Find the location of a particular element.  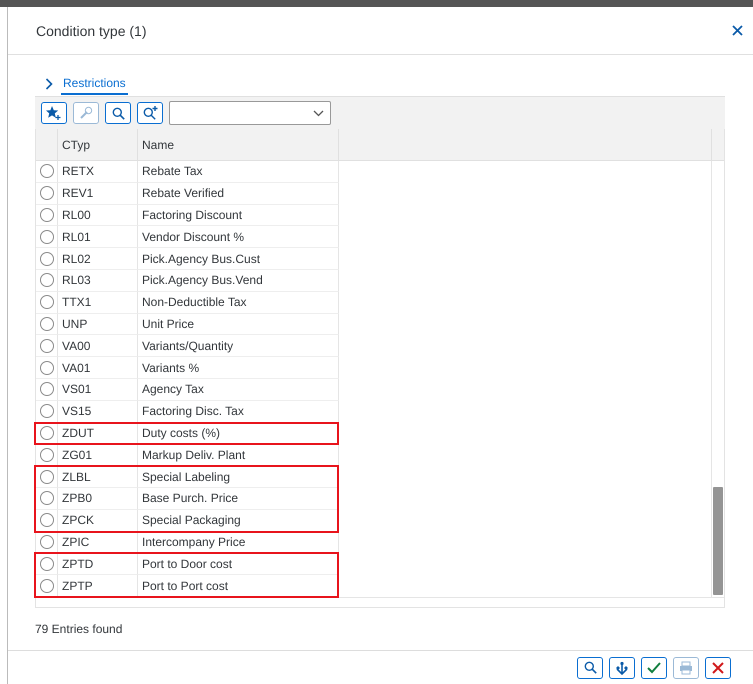

check-icon is located at coordinates (654, 668).